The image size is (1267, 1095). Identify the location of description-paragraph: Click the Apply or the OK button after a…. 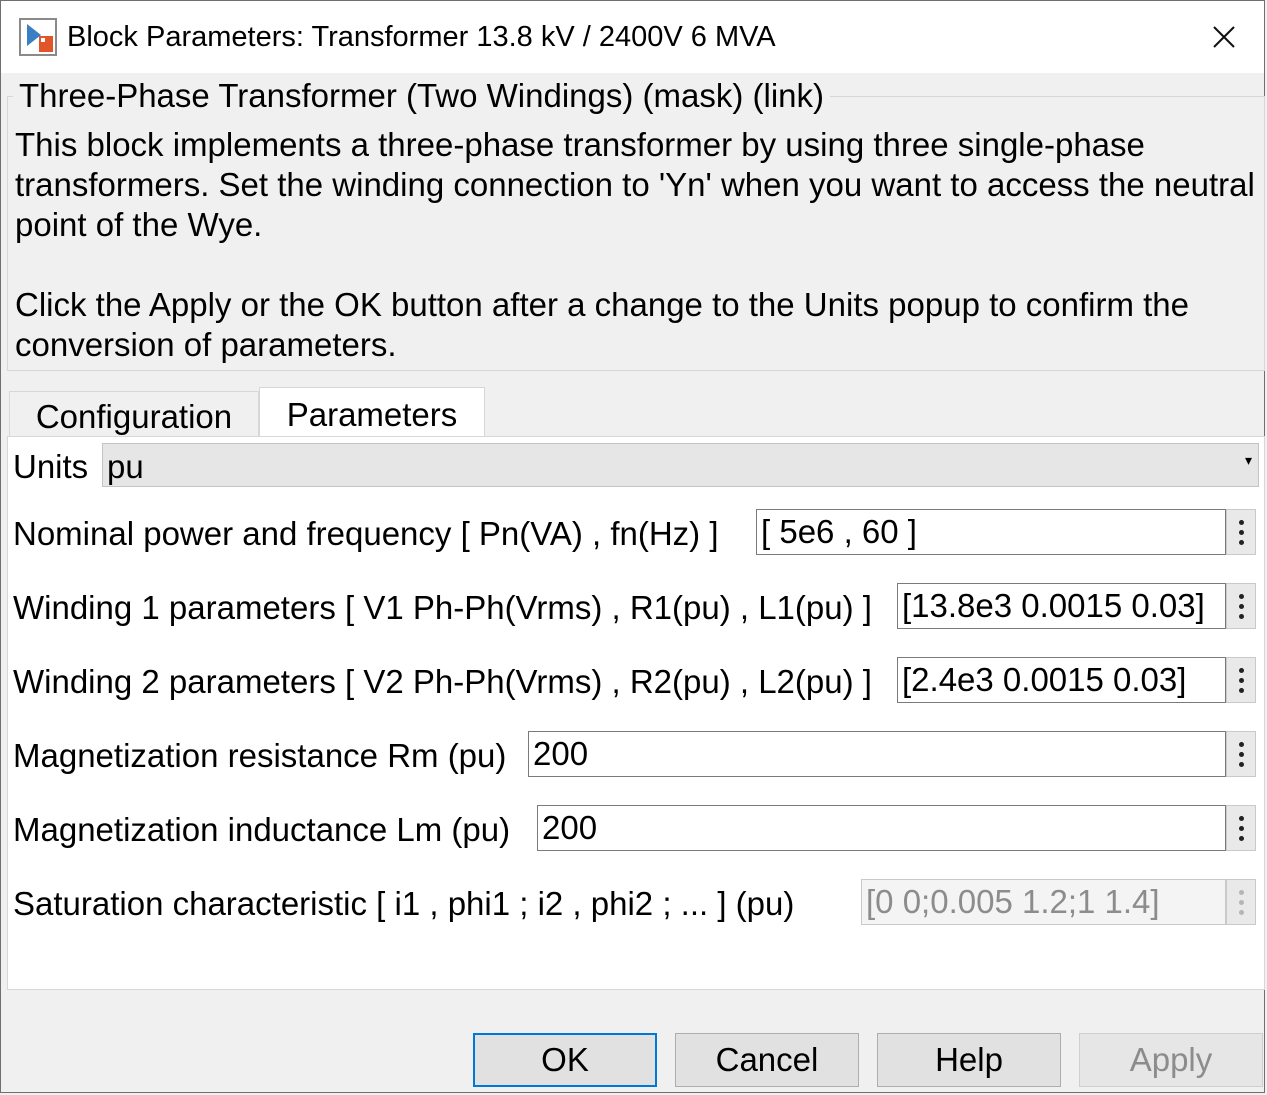
(602, 324).